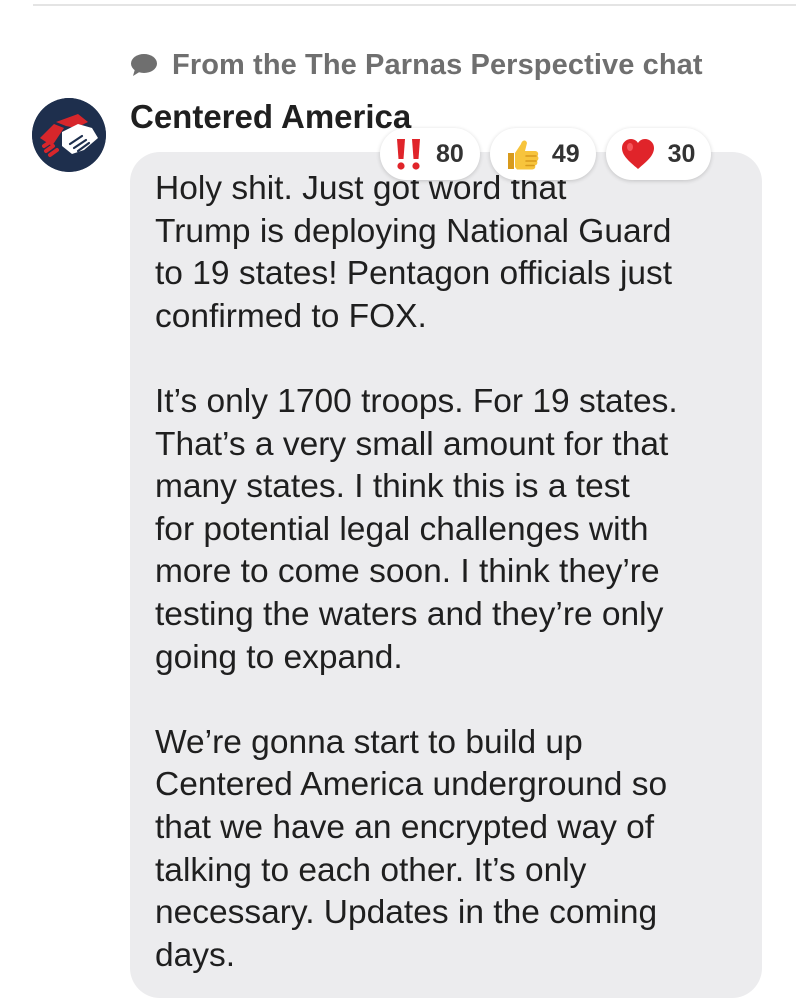 The height and width of the screenshot is (1000, 796). I want to click on top-divider, so click(414, 5).